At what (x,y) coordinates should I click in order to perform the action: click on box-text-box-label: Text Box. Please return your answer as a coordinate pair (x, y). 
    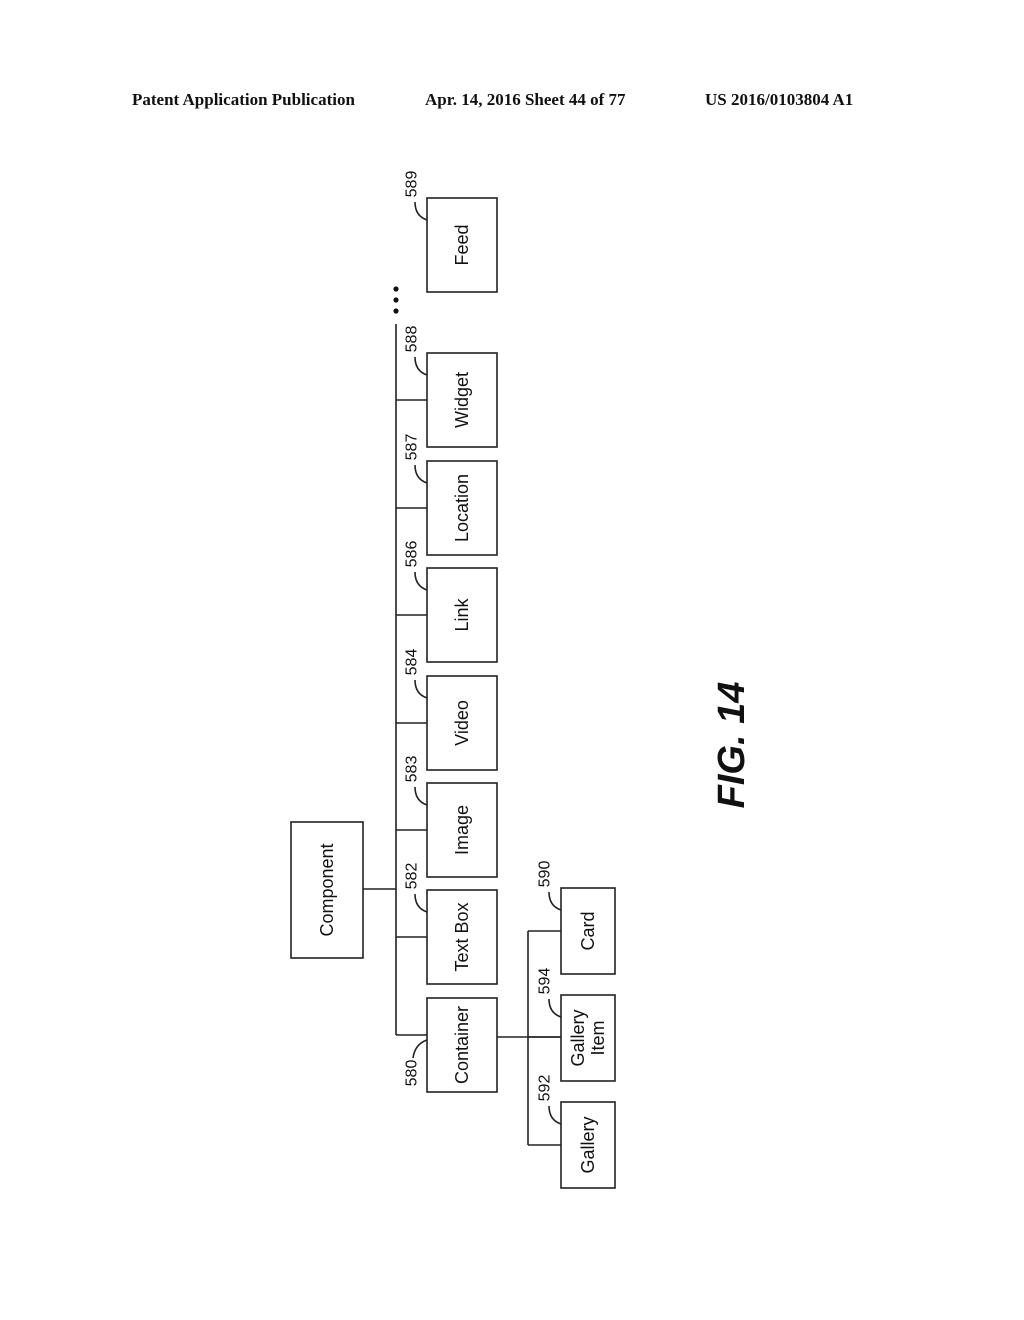
    Looking at the image, I should click on (462, 936).